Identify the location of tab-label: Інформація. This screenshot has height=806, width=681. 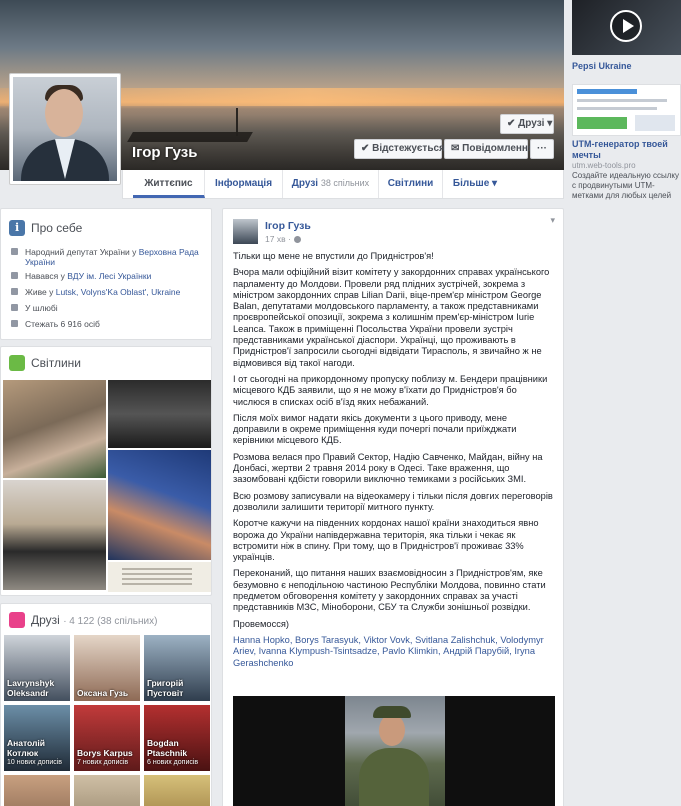
(243, 183).